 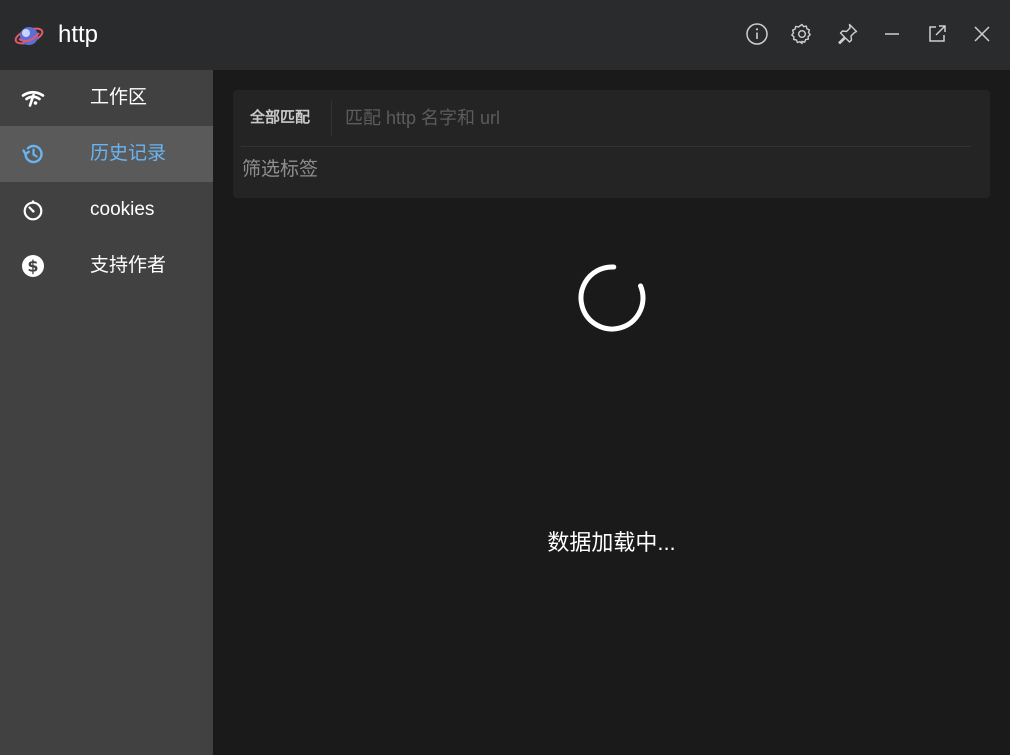 What do you see at coordinates (280, 170) in the screenshot?
I see `tag-filter-input: 筛选标签` at bounding box center [280, 170].